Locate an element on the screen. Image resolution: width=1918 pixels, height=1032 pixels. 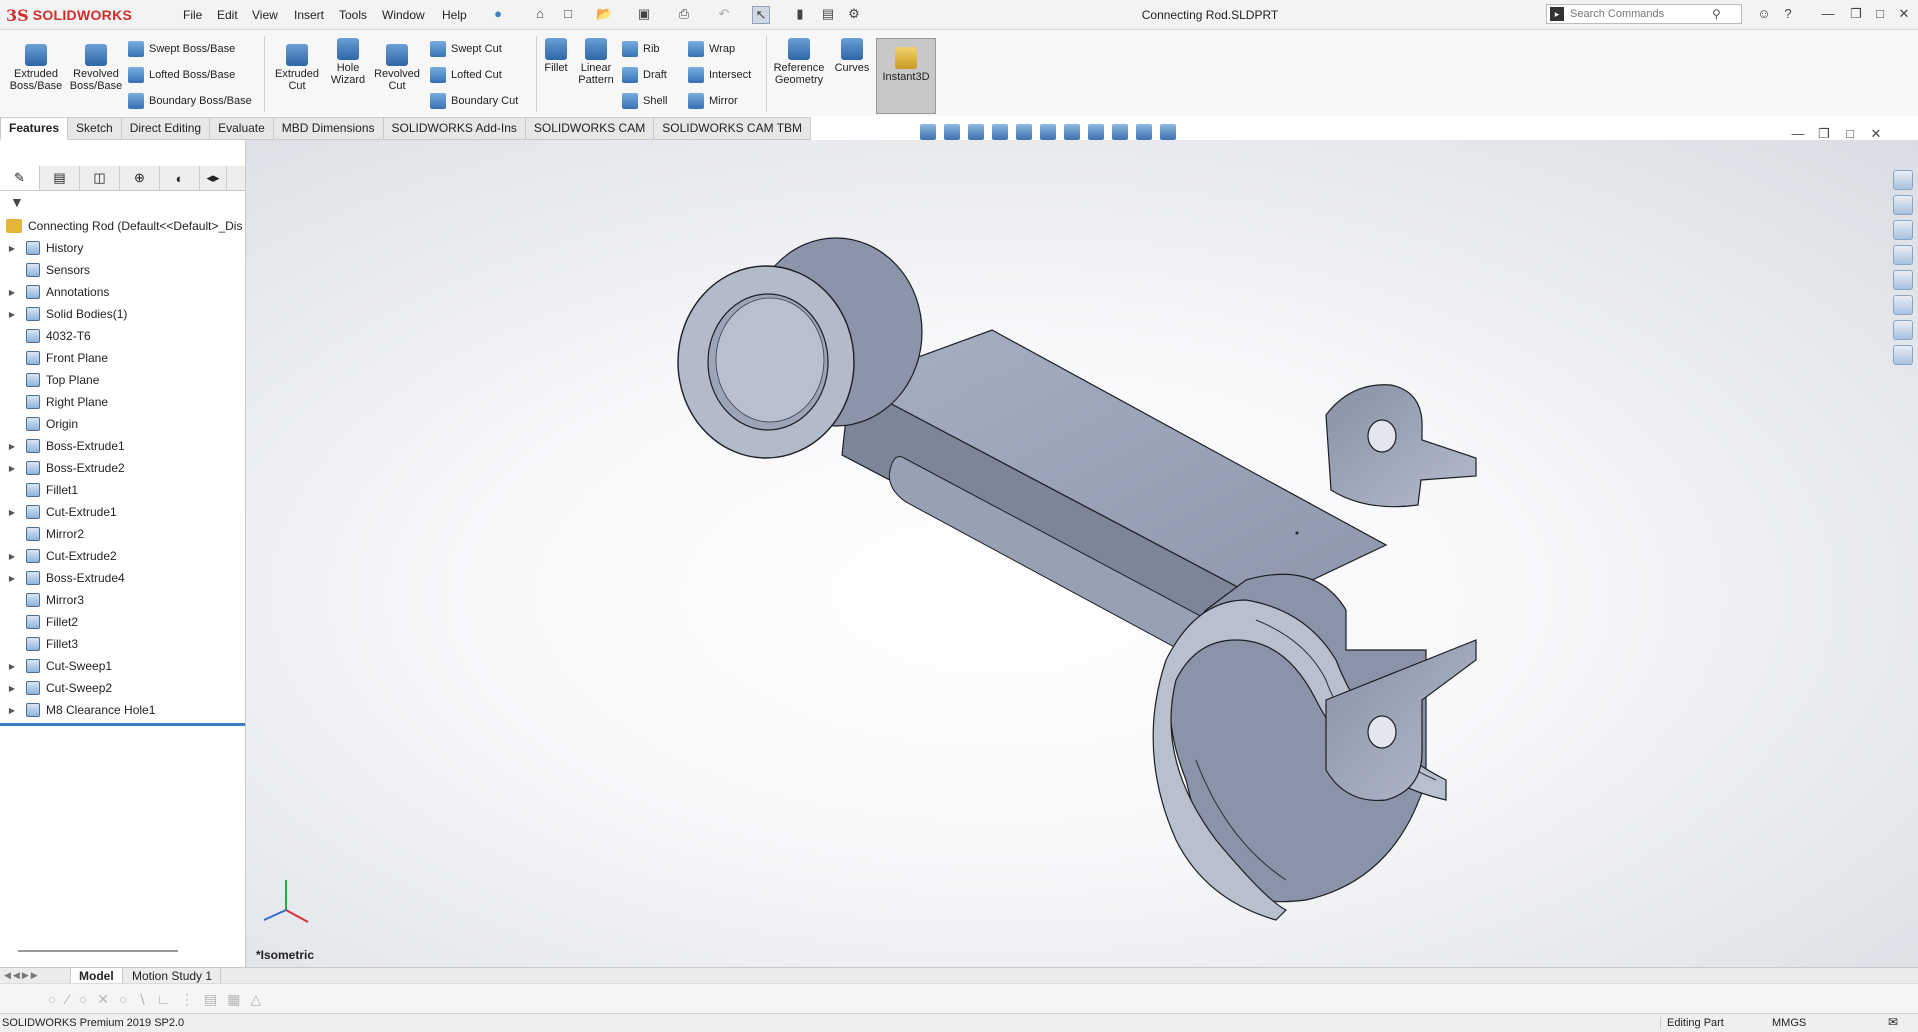
hole-wizard-button: Hole Wizard is located at coordinates (348, 62).